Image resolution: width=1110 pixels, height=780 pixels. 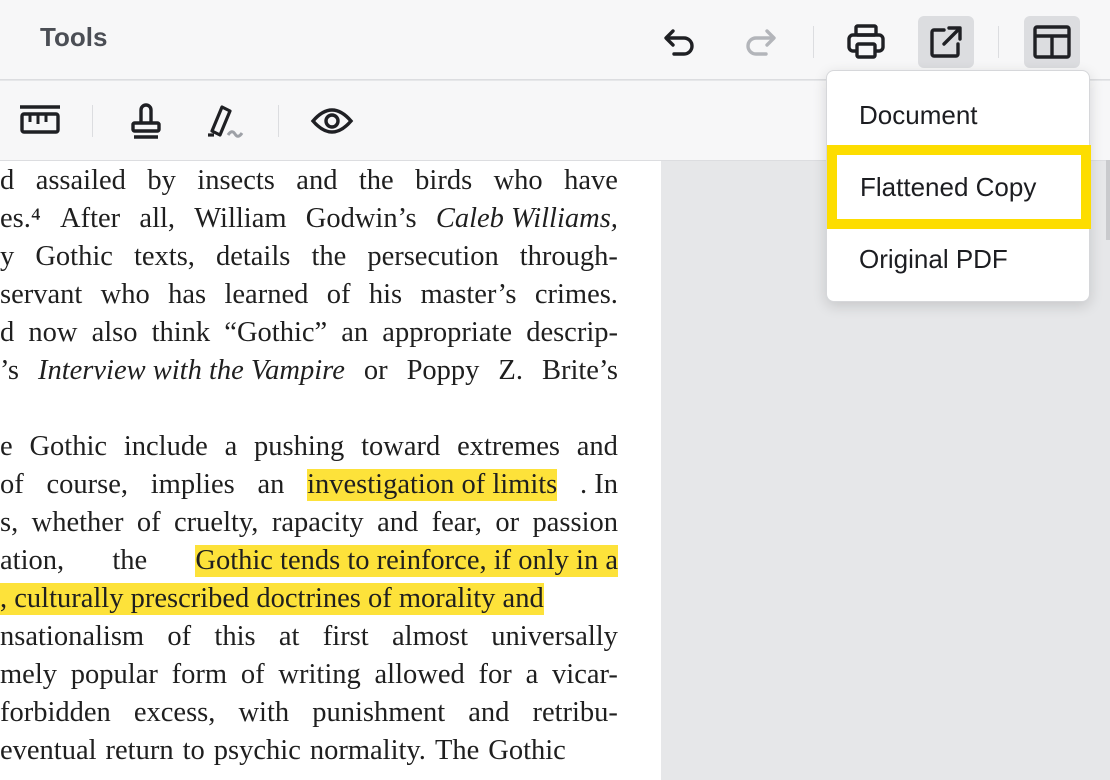 What do you see at coordinates (74, 37) in the screenshot?
I see `tools-title: Tools` at bounding box center [74, 37].